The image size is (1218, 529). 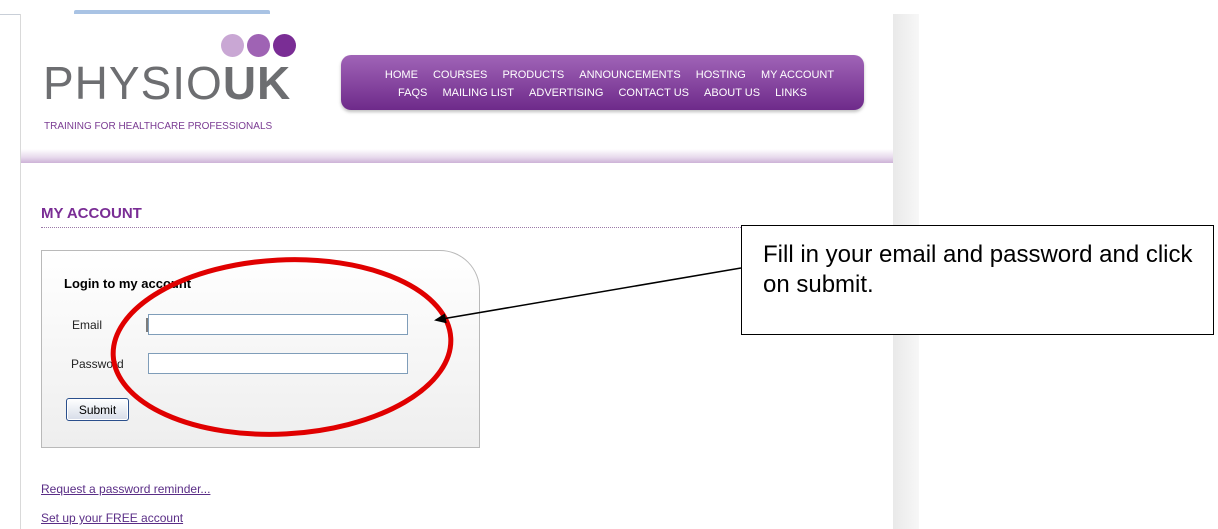 What do you see at coordinates (629, 75) in the screenshot?
I see `nav-announcements: ANNOUNCEMENTS` at bounding box center [629, 75].